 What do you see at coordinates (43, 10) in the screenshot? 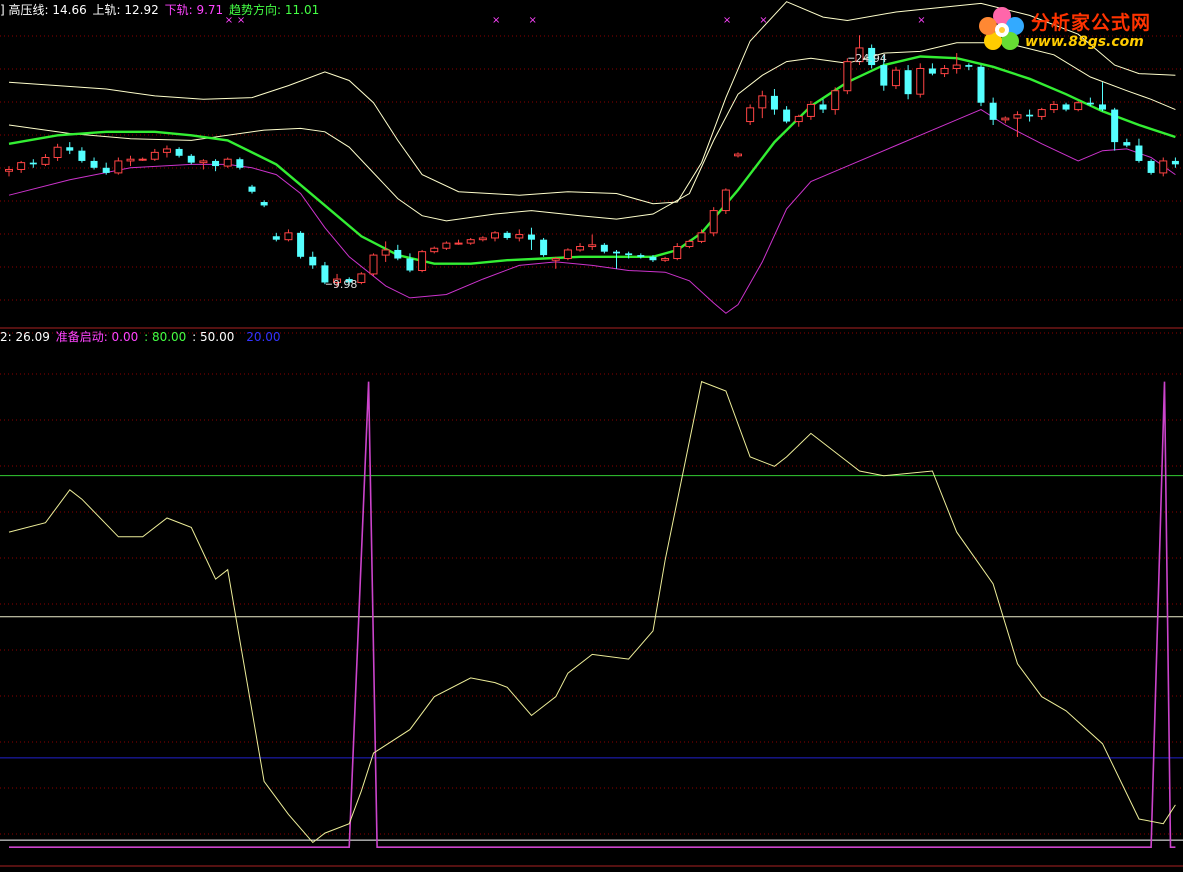
I see `legend-high-line: ] 高压线: 14.66` at bounding box center [43, 10].